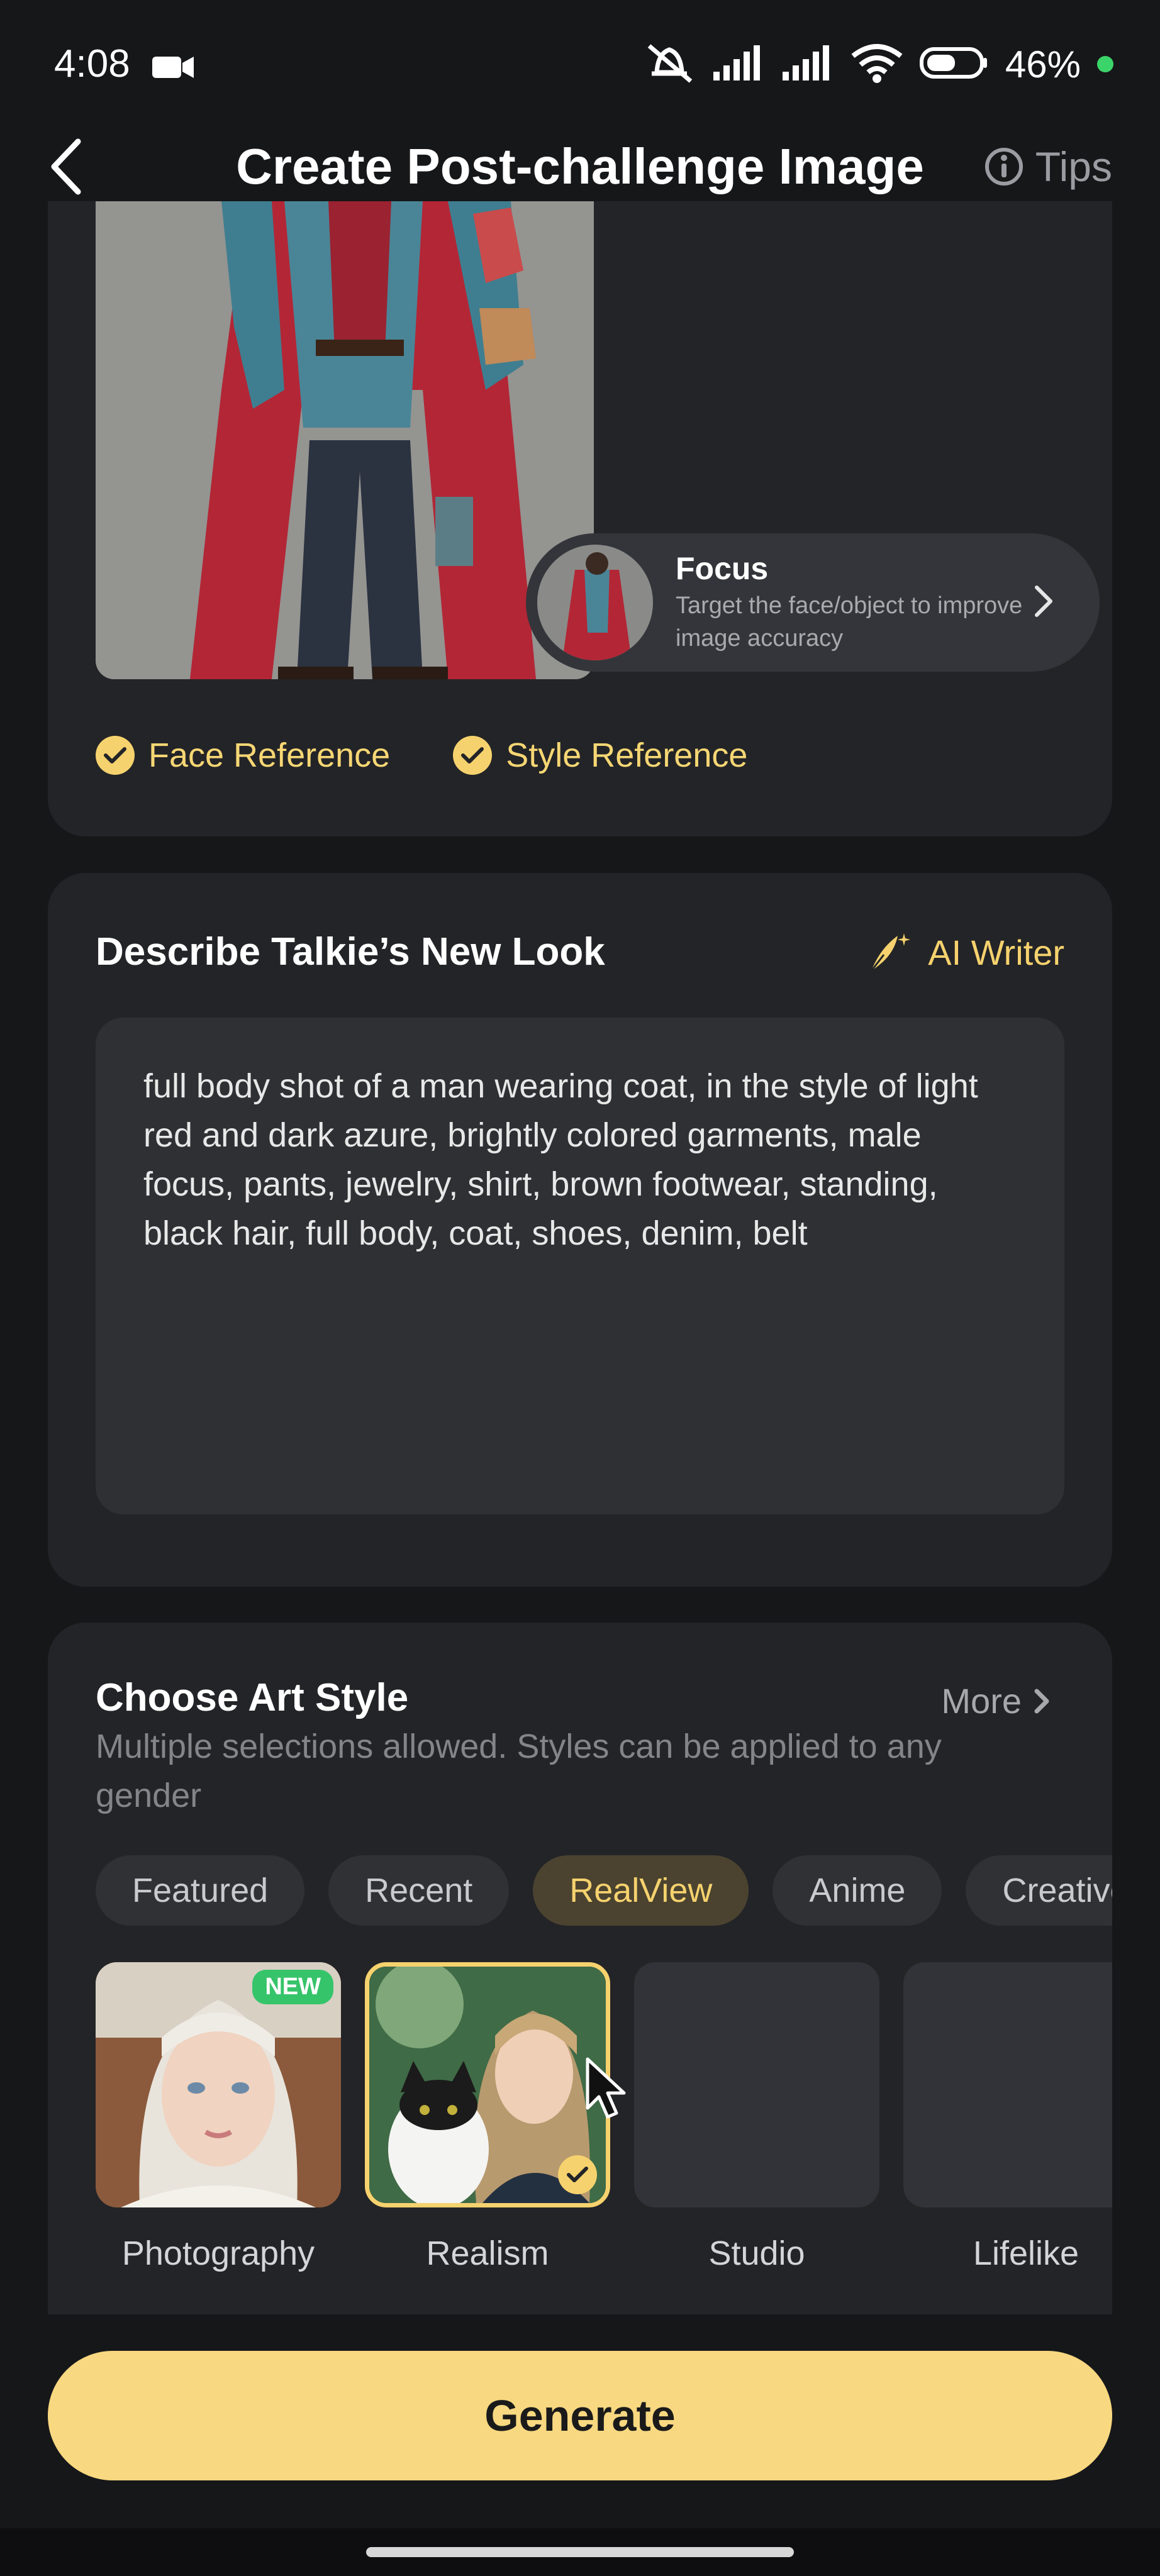 This screenshot has width=1160, height=2576. I want to click on style-reference-toggle: Style Reference, so click(600, 755).